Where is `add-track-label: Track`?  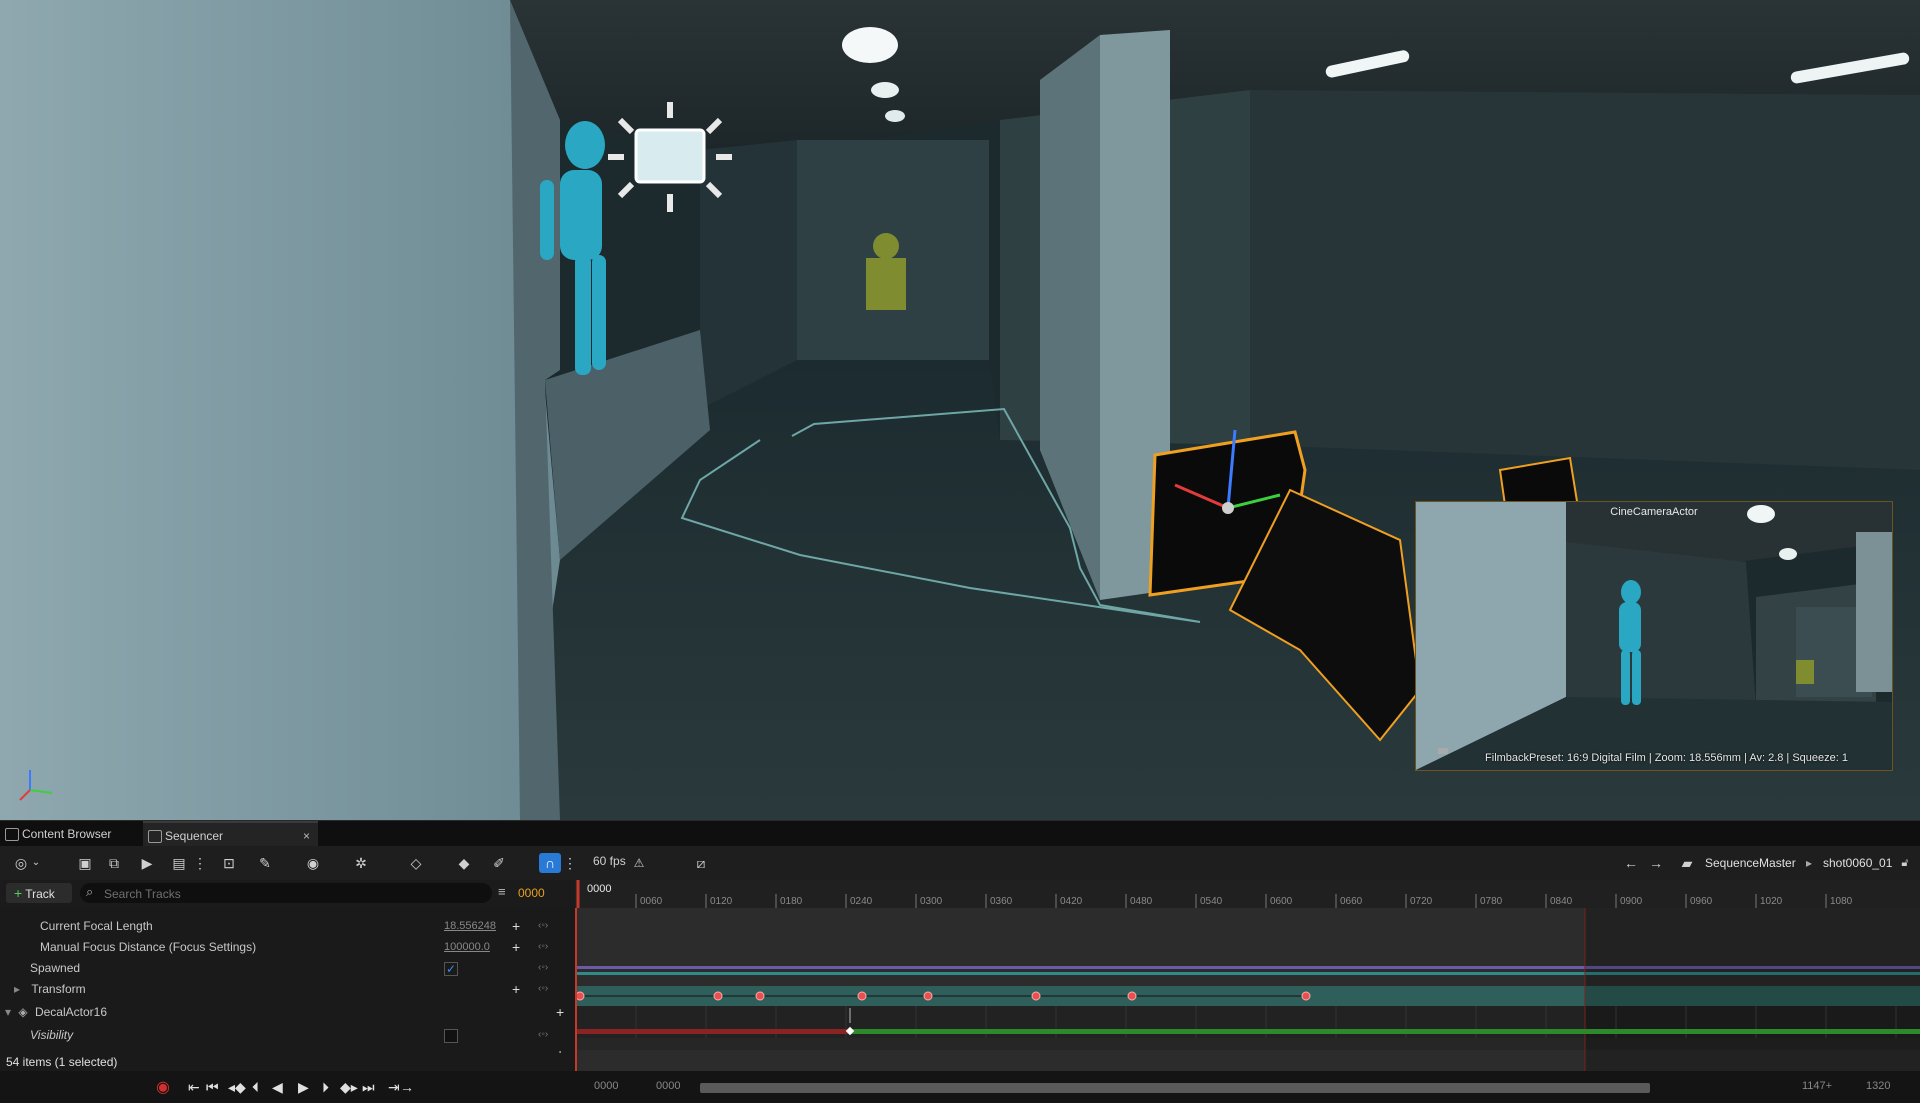 add-track-label: Track is located at coordinates (40, 894).